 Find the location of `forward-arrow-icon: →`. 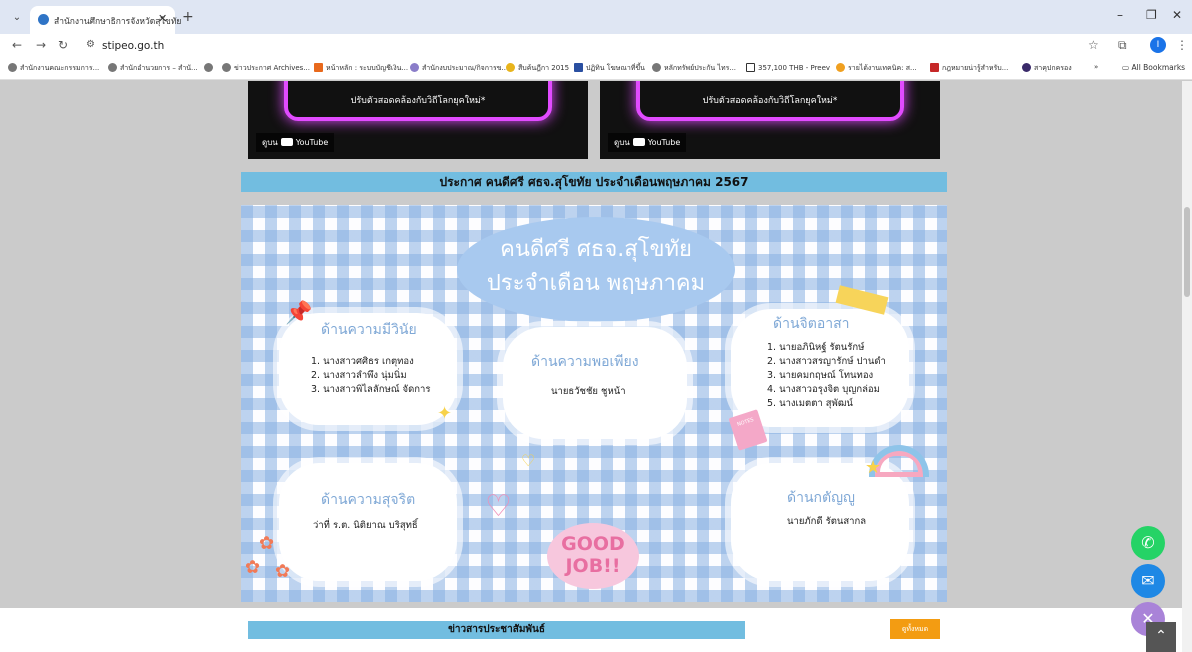

forward-arrow-icon: → is located at coordinates (41, 45).